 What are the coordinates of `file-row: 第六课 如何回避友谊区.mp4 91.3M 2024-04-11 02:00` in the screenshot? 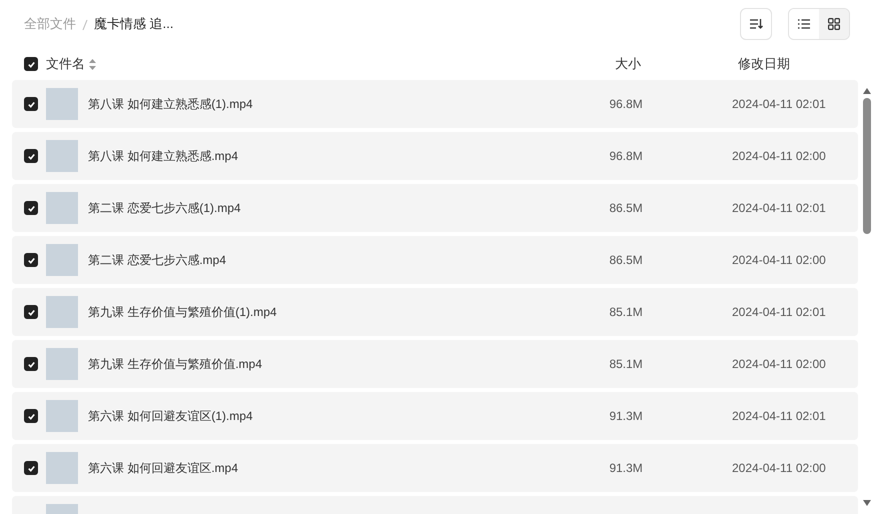 It's located at (435, 468).